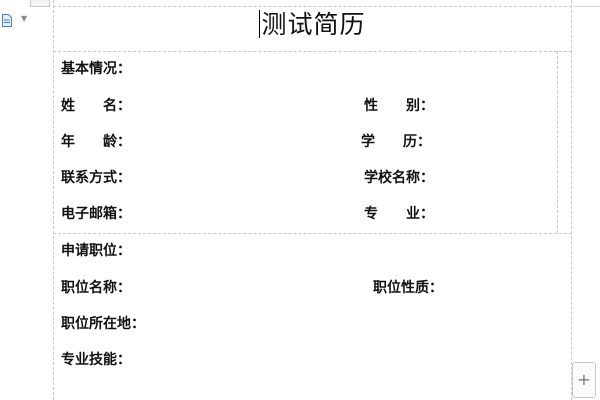  What do you see at coordinates (313, 24) in the screenshot?
I see `resume-title: 测试简历` at bounding box center [313, 24].